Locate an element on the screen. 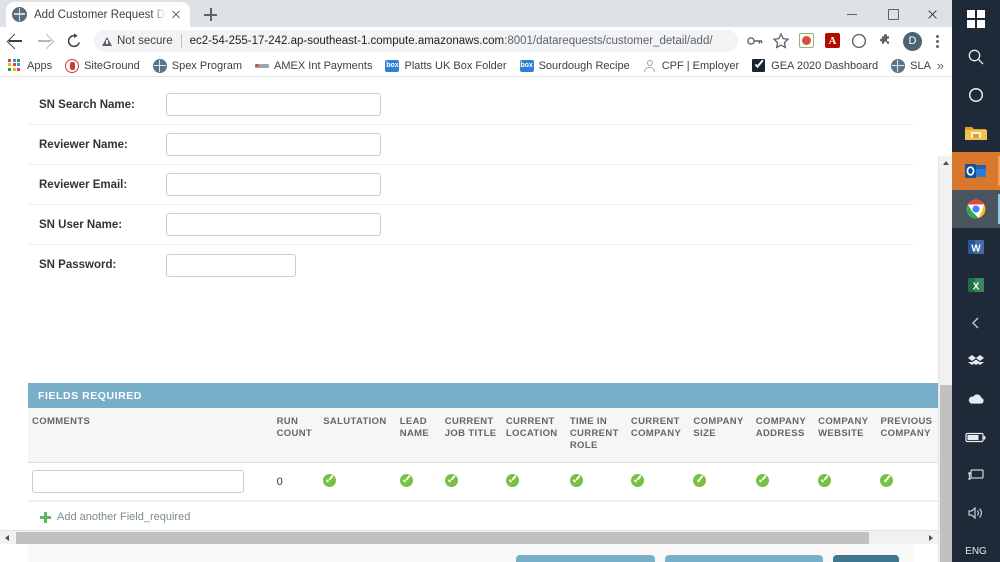 This screenshot has width=1000, height=562. key-icon is located at coordinates (755, 41).